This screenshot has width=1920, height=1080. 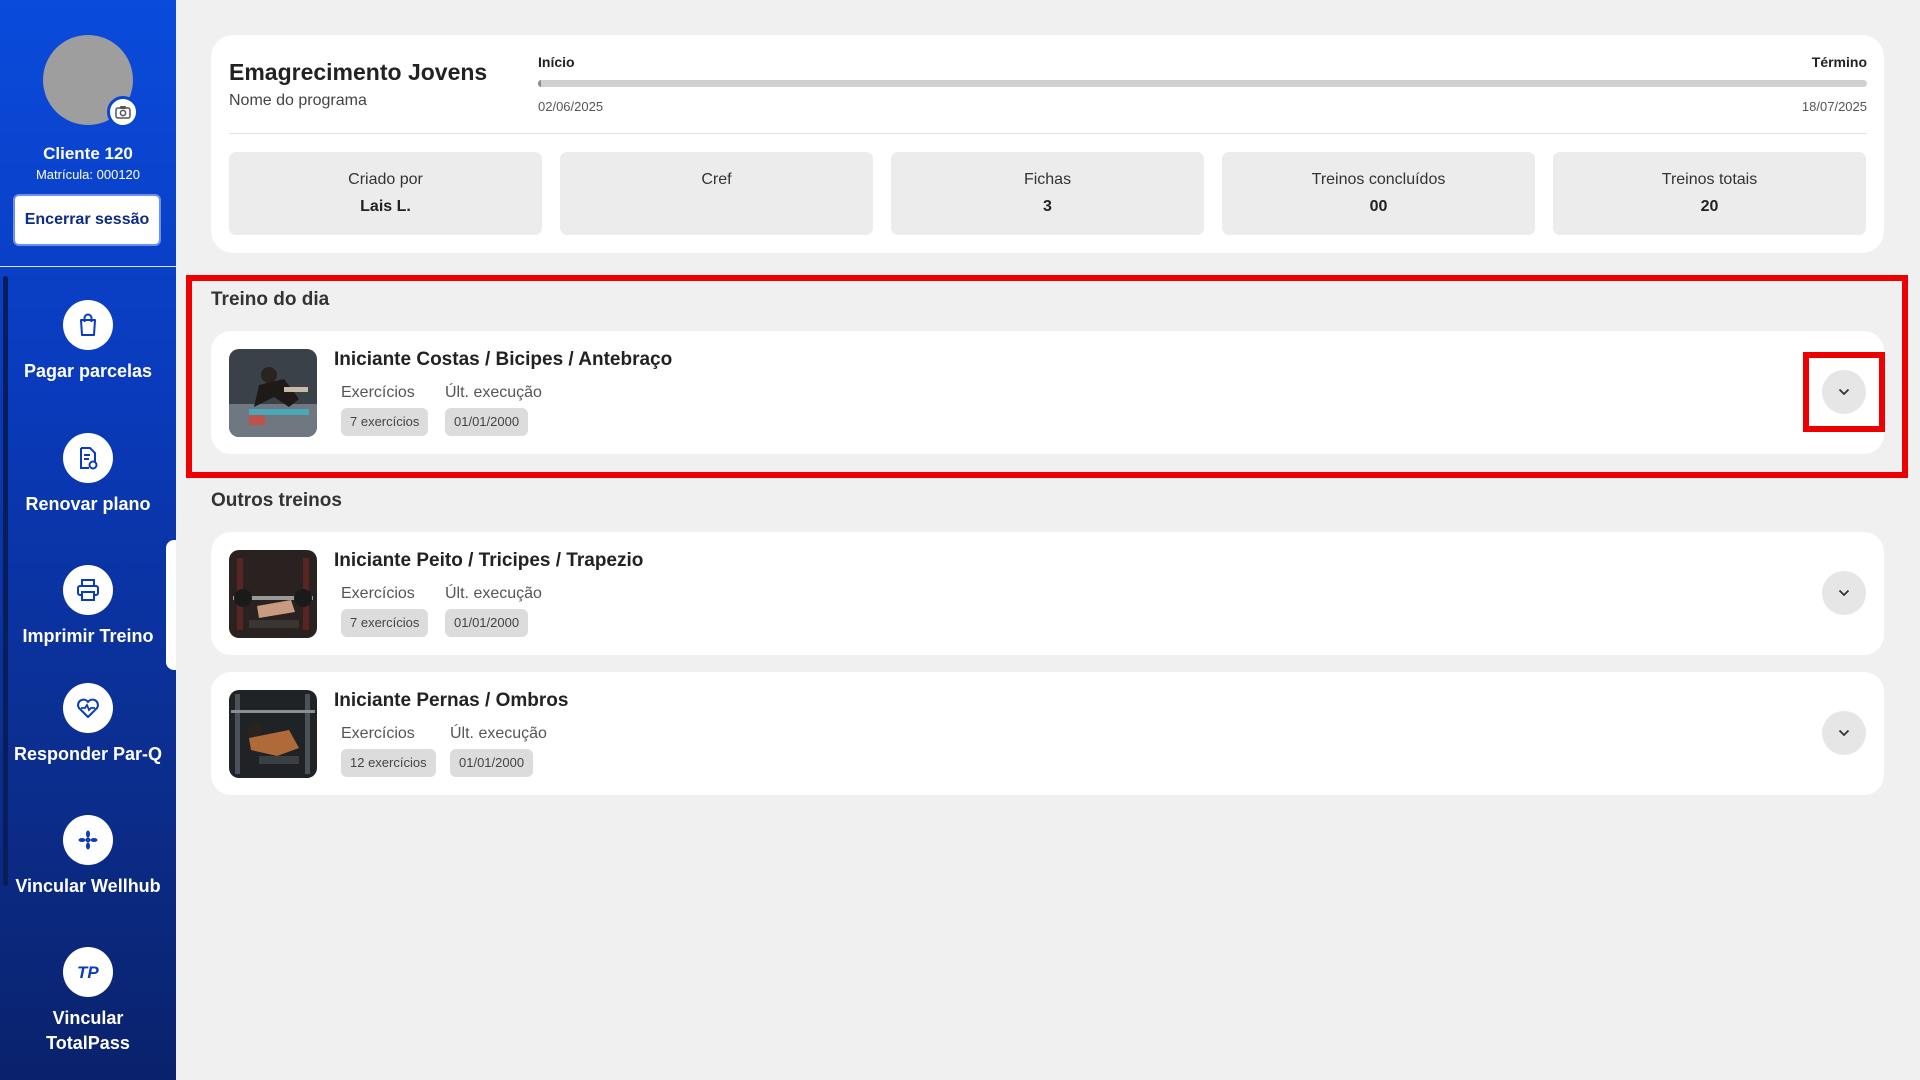 I want to click on stat-value: Lais L., so click(x=385, y=206).